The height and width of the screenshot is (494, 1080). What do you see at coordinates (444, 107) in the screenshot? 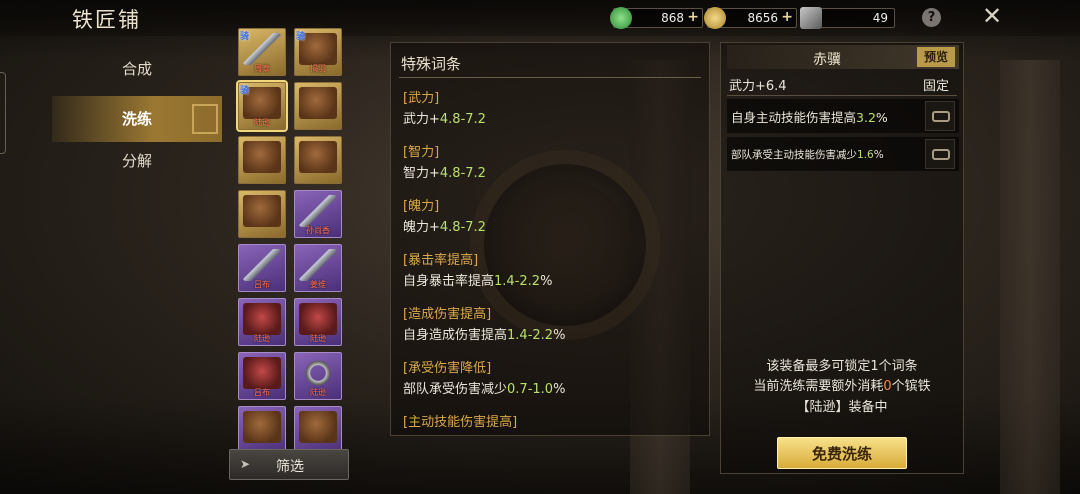
I see `special-attribute: [武力] 武力+4.8-7.2` at bounding box center [444, 107].